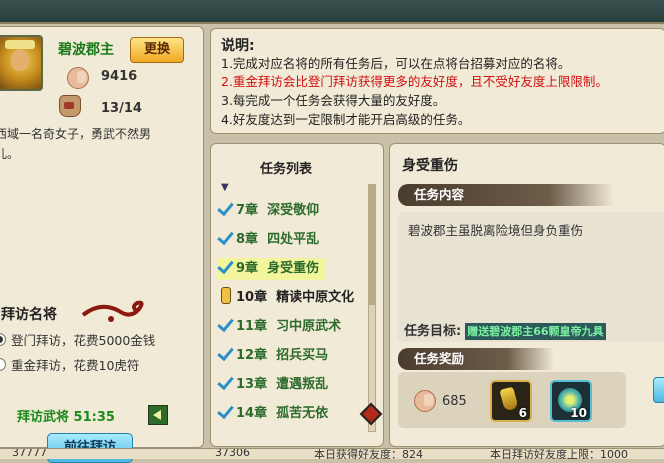 The height and width of the screenshot is (463, 664). Describe the element at coordinates (315, 297) in the screenshot. I see `task-name: 精读中原文化` at that location.